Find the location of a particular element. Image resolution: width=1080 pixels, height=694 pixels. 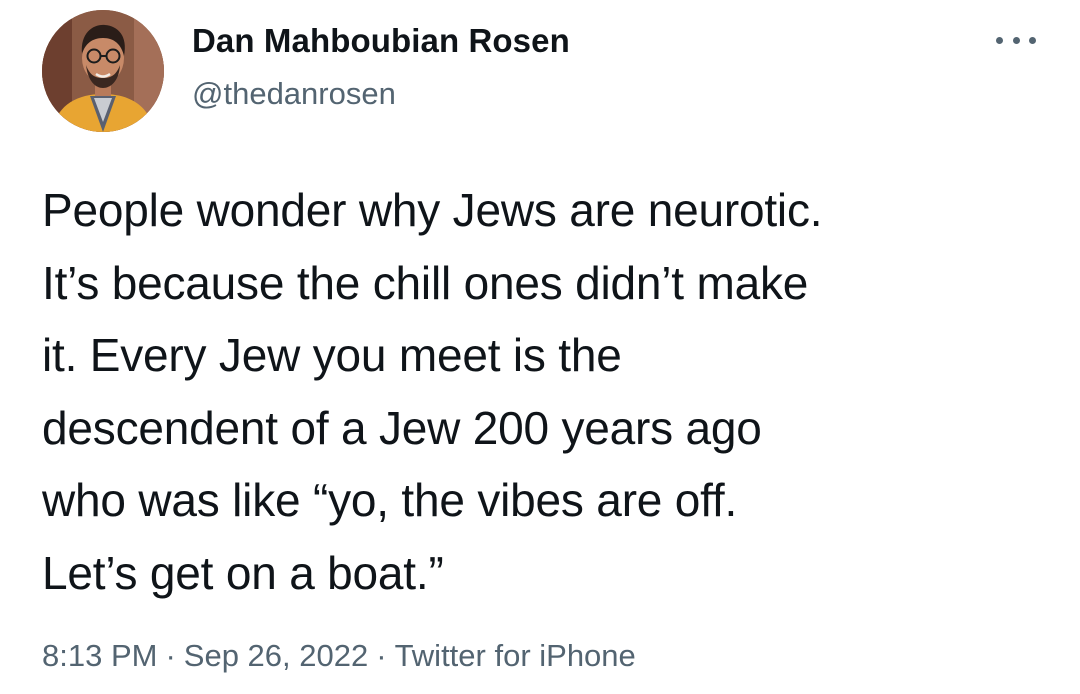

tweet-metadata: 8:13 PM · Sep 26, 2022 · Twitter for iPhone is located at coordinates (339, 656).